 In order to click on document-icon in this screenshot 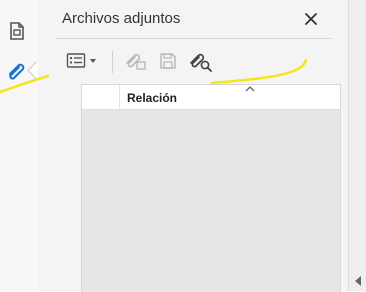, I will do `click(17, 31)`.